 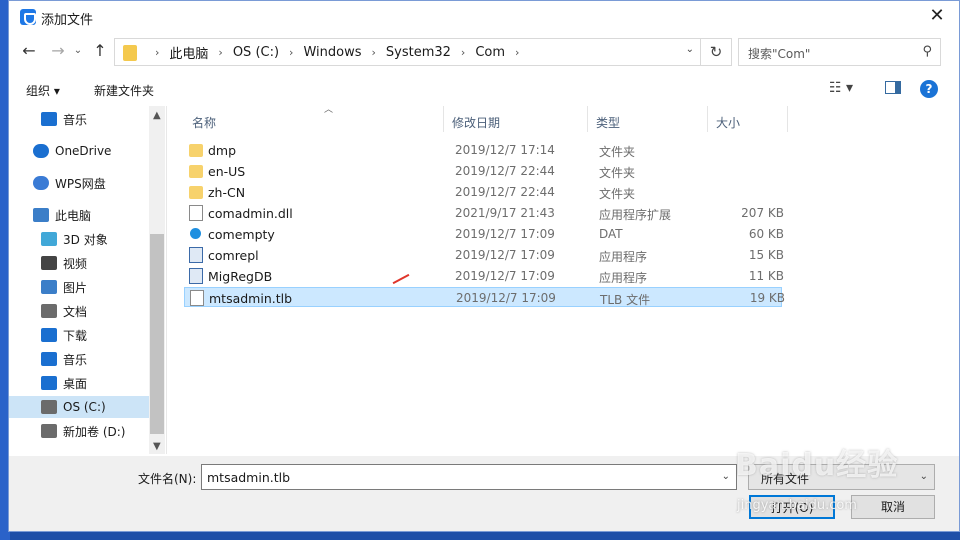 What do you see at coordinates (240, 276) in the screenshot?
I see `file-name: MigRegDB` at bounding box center [240, 276].